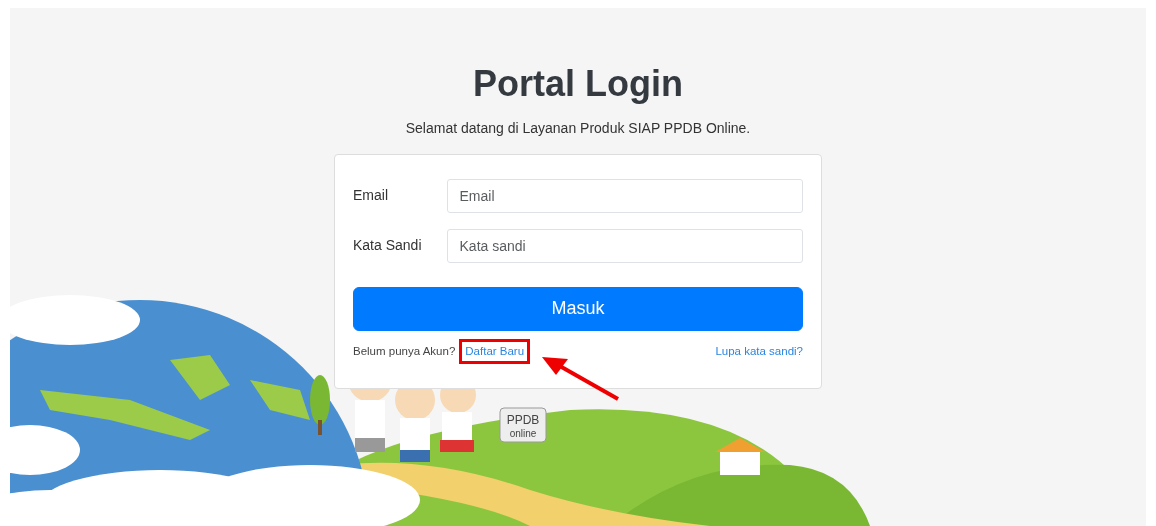  I want to click on email-field: Email, so click(624, 195).